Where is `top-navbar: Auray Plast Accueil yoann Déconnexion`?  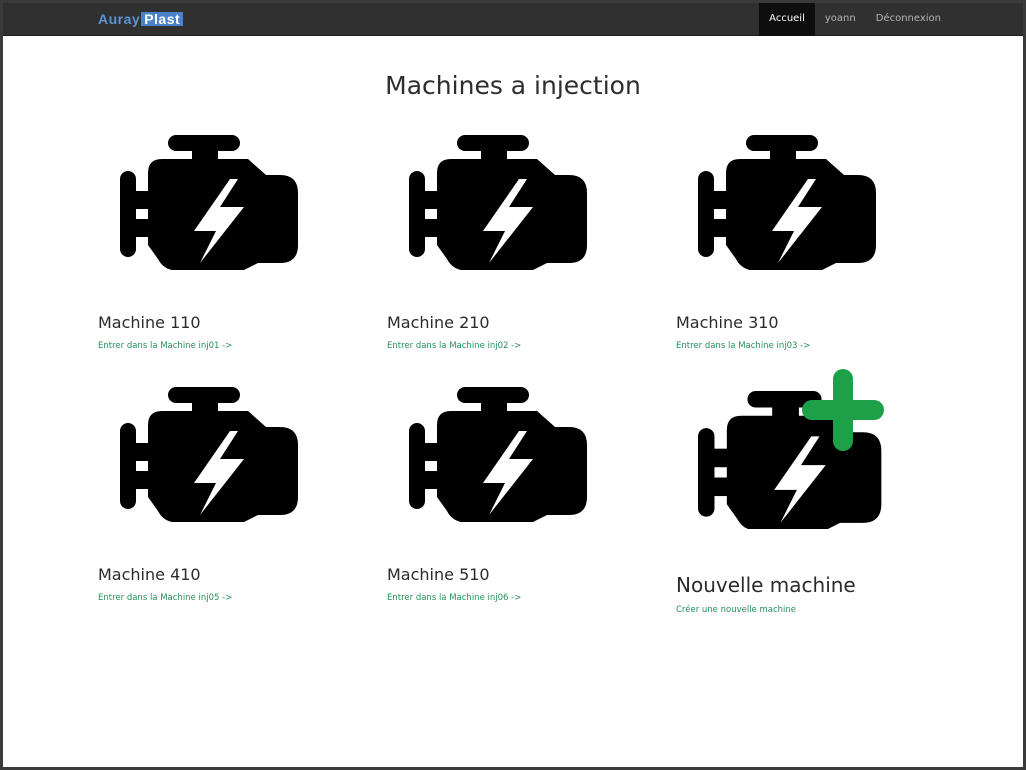
top-navbar: Auray Plast Accueil yoann Déconnexion is located at coordinates (513, 19).